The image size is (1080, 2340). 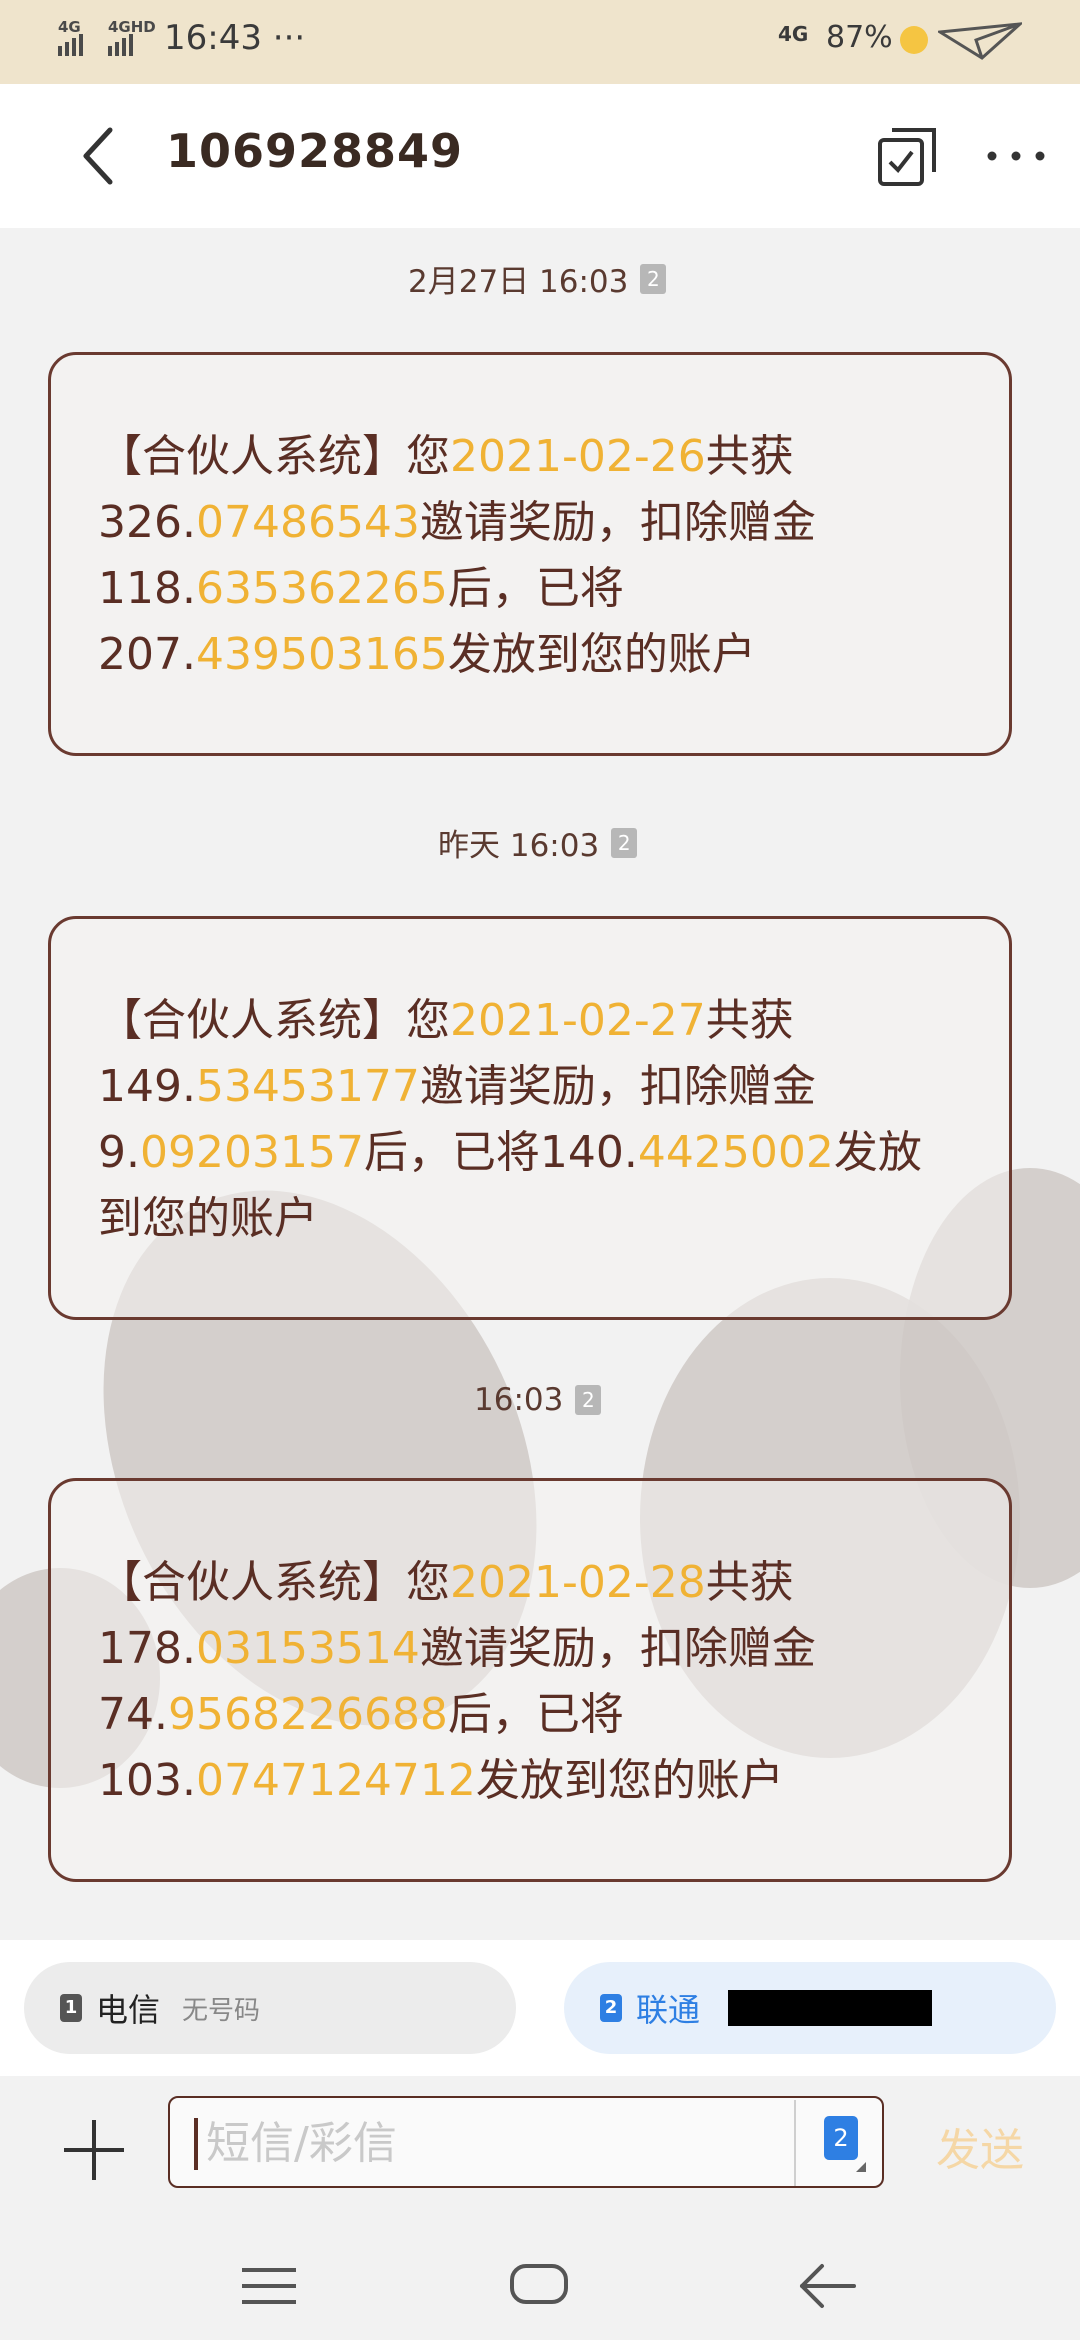 What do you see at coordinates (147, 1086) in the screenshot?
I see `message-segment: 149.` at bounding box center [147, 1086].